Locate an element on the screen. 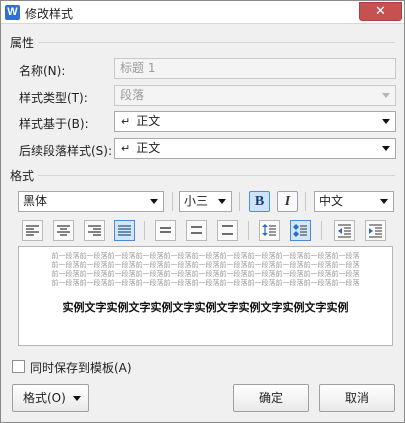 The image size is (405, 423). italic-button: I is located at coordinates (287, 201).